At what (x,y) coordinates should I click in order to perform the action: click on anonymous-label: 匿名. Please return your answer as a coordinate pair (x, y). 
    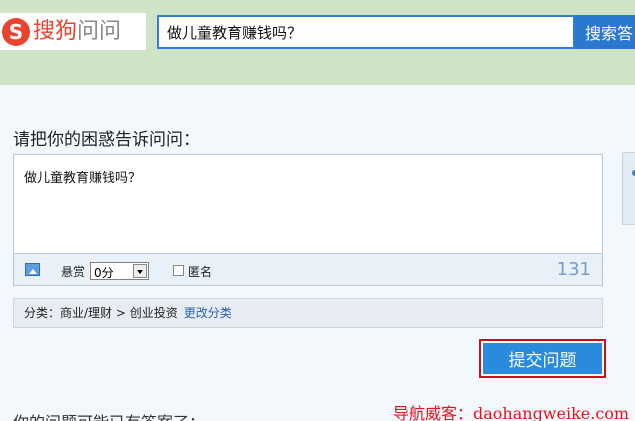
    Looking at the image, I should click on (200, 272).